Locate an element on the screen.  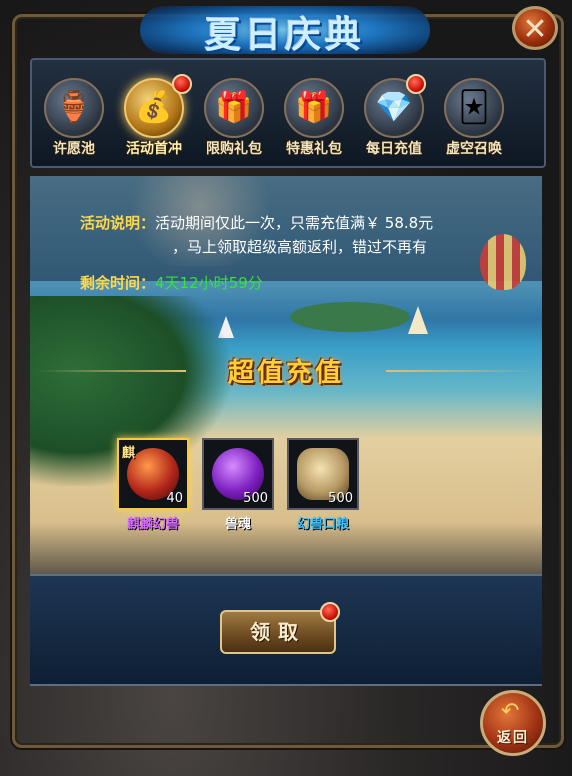
tab-label: 限购礼包 is located at coordinates (234, 149).